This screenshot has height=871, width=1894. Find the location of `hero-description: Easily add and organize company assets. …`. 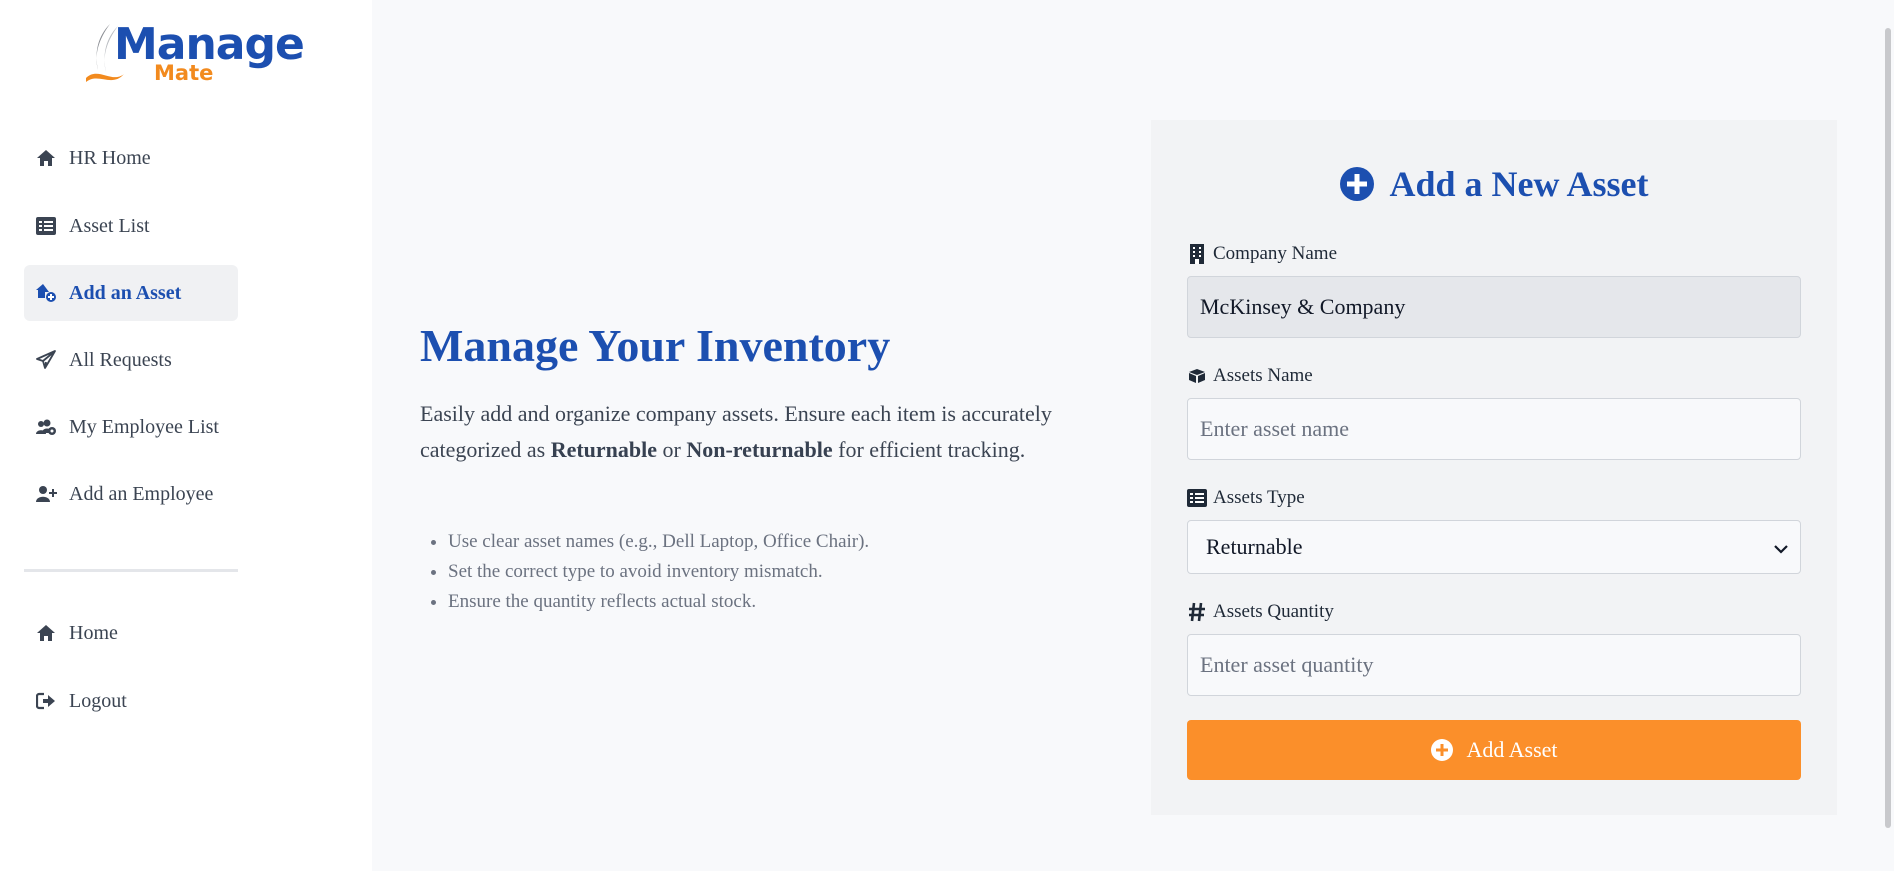

hero-description: Easily add and organize company assets. … is located at coordinates (770, 432).